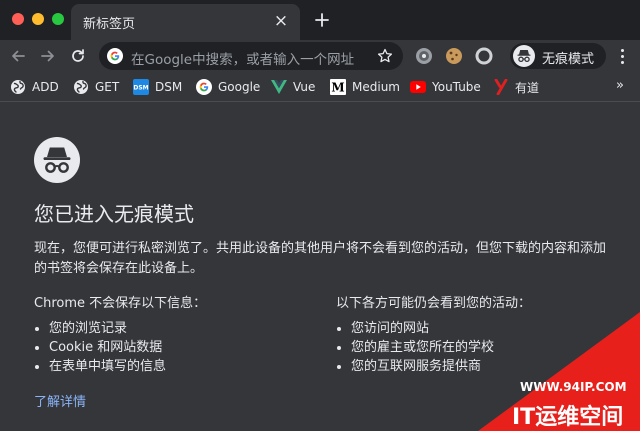  I want to click on incognito-label: 无痕模式, so click(568, 59).